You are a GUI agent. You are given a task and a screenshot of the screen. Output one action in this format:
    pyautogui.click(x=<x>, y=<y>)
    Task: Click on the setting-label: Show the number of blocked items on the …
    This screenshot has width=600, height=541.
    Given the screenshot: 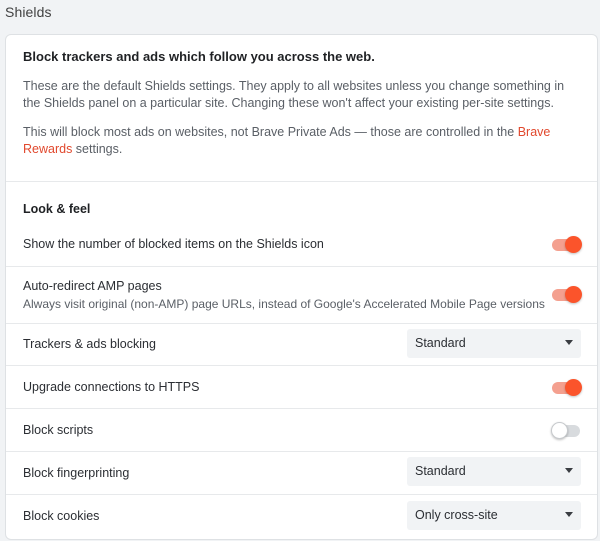 What is the action you would take?
    pyautogui.click(x=173, y=244)
    